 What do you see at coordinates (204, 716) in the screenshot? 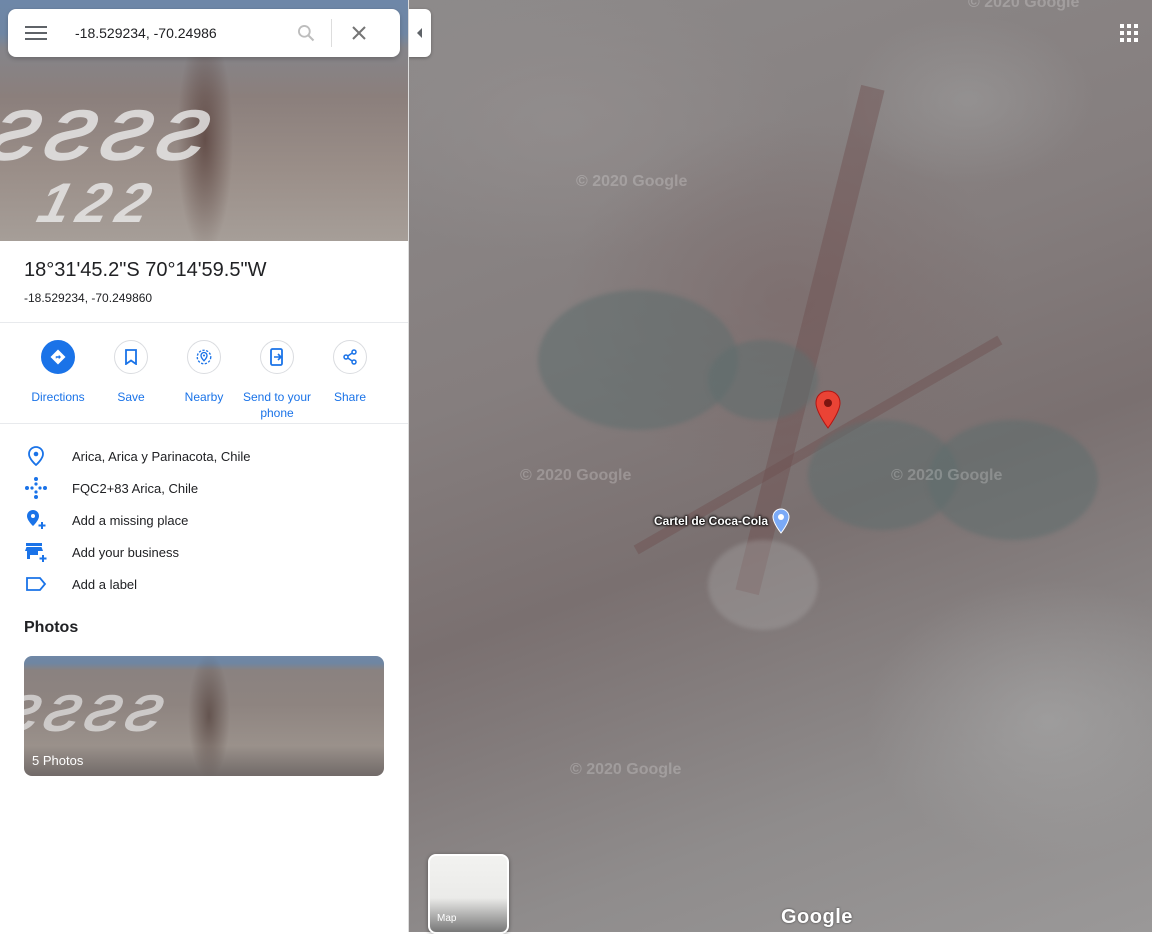
I see `photos-card: ƧƧƧƧ 5 Photos` at bounding box center [204, 716].